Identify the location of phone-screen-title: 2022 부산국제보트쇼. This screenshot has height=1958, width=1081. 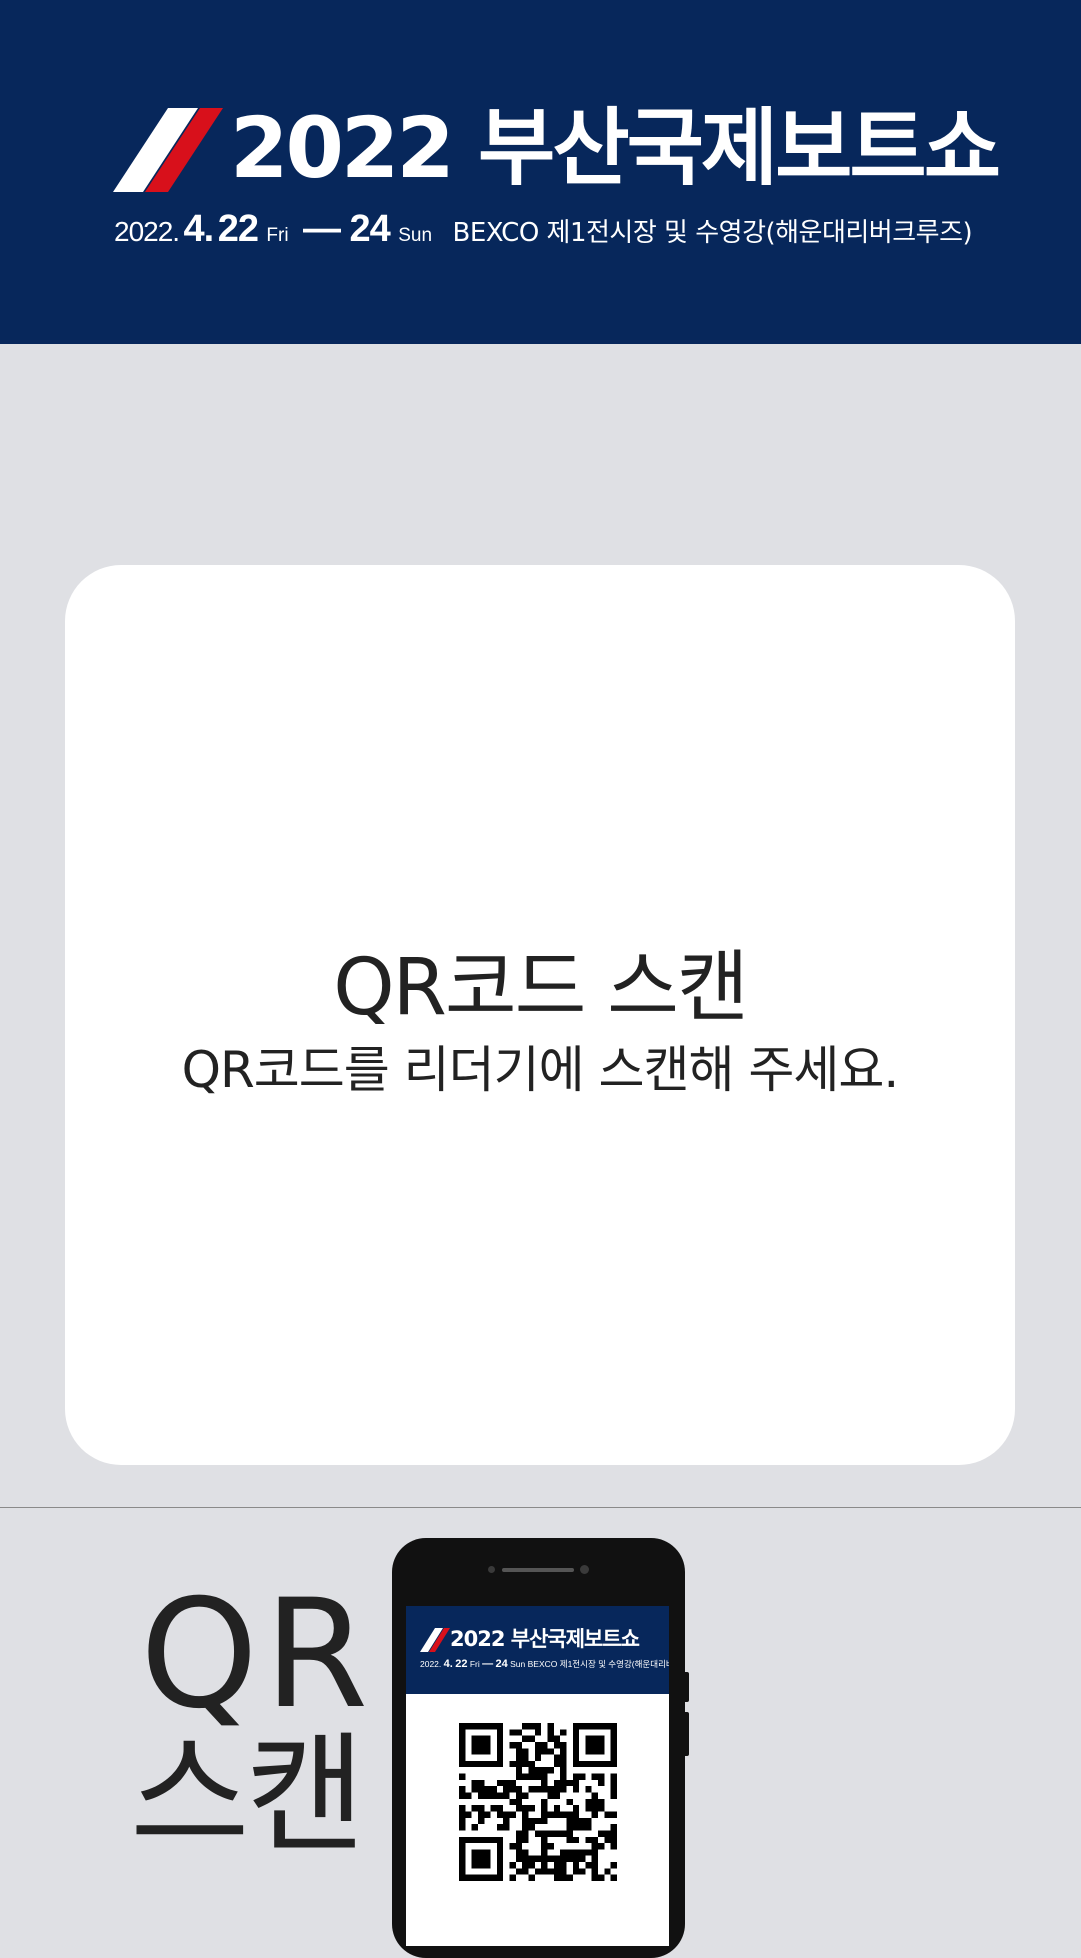
(545, 1639).